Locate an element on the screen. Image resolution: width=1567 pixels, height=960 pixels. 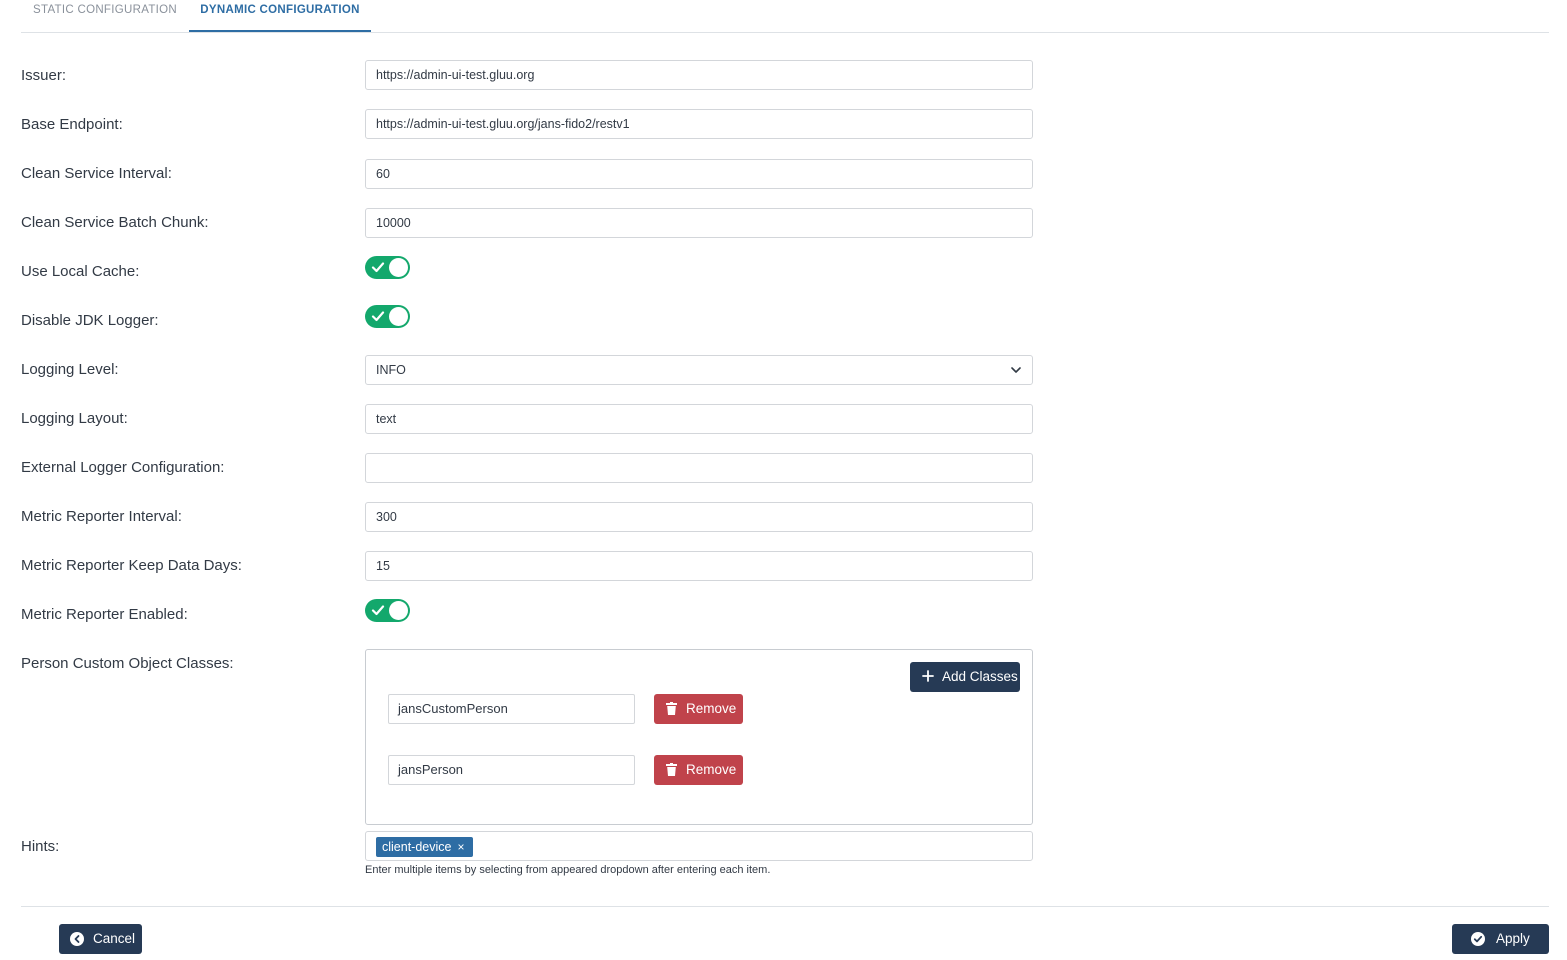
metric-reporter-interval-label: Metric Reporter Interval: is located at coordinates (101, 516).